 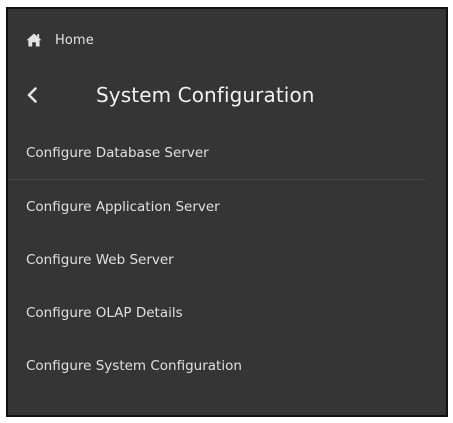 What do you see at coordinates (34, 40) in the screenshot?
I see `home-icon` at bounding box center [34, 40].